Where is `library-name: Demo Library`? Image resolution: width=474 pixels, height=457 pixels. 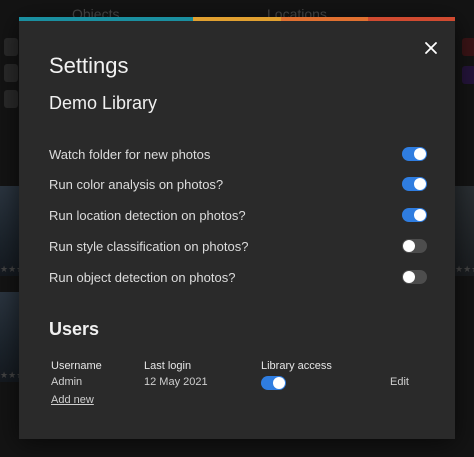
library-name: Demo Library is located at coordinates (103, 103).